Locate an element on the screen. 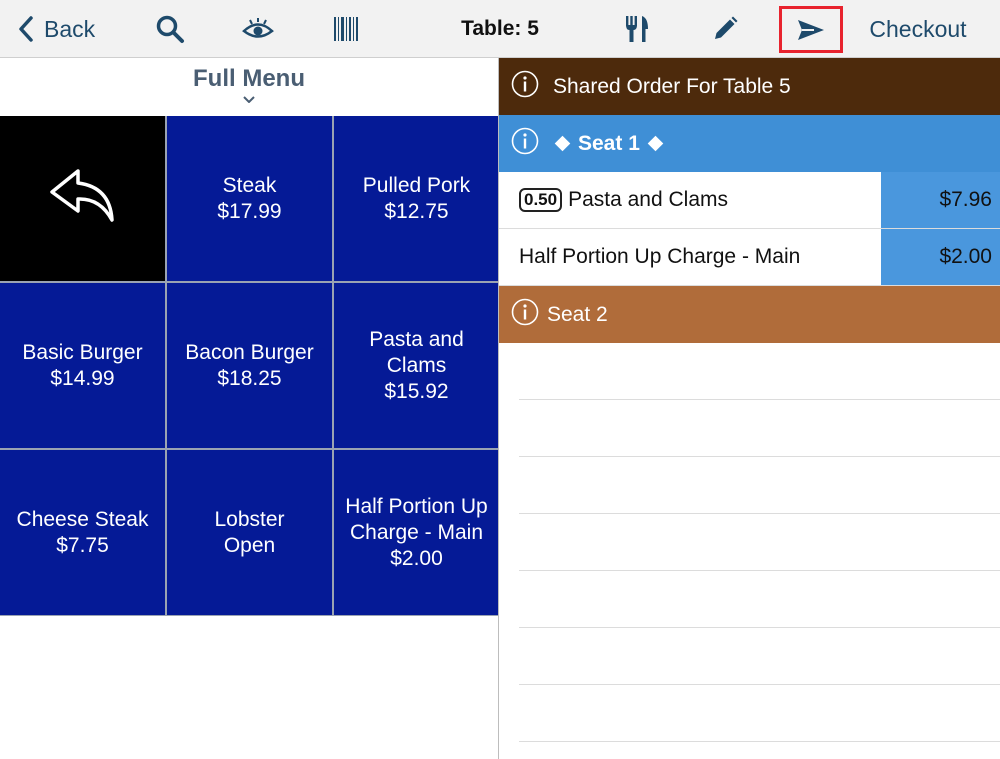  edit-button is located at coordinates (725, 29).